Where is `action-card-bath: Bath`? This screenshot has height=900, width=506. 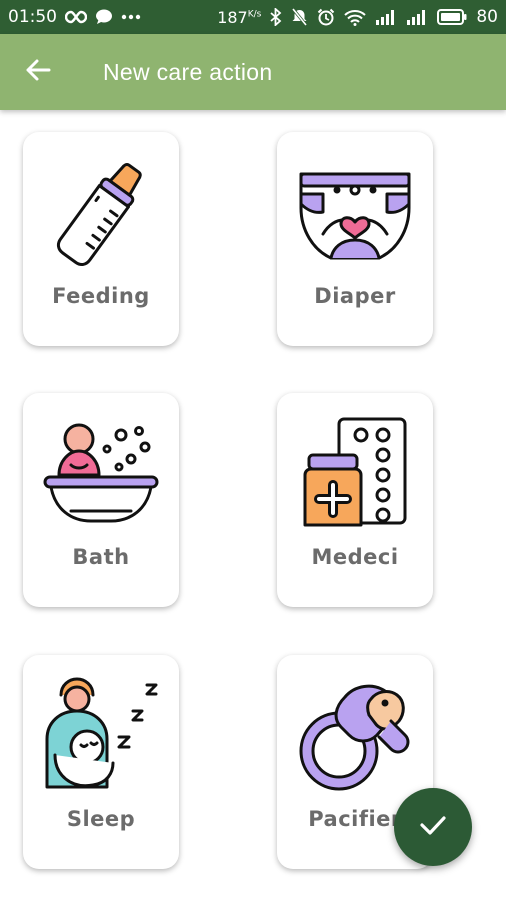 action-card-bath: Bath is located at coordinates (101, 500).